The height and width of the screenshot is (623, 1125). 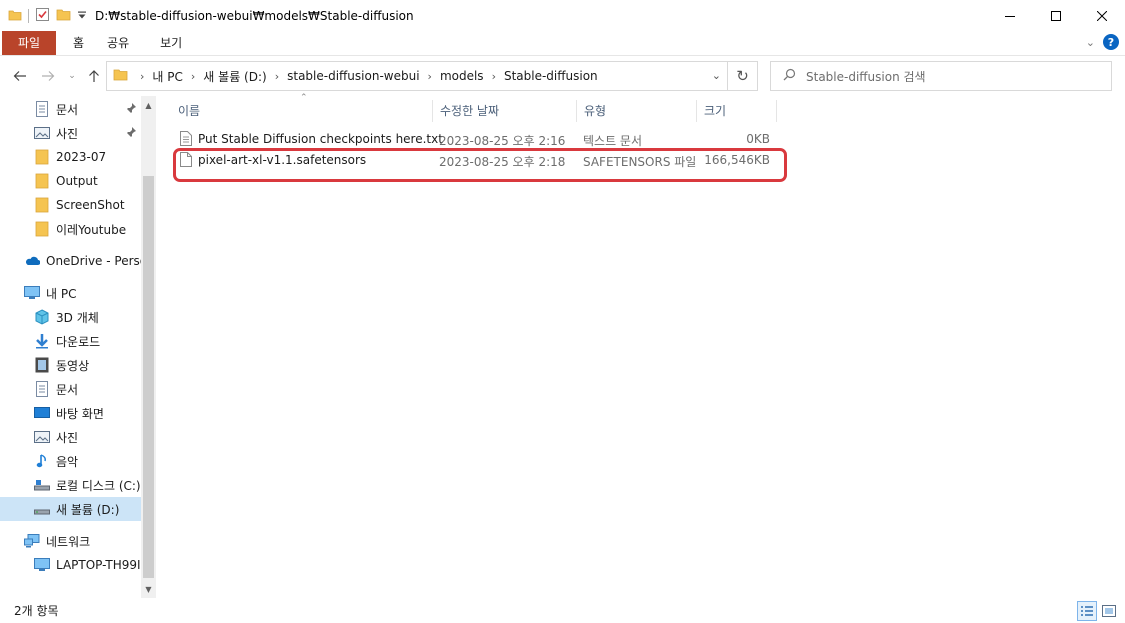 I want to click on nav-item-videos: 동영상, so click(x=70, y=365).